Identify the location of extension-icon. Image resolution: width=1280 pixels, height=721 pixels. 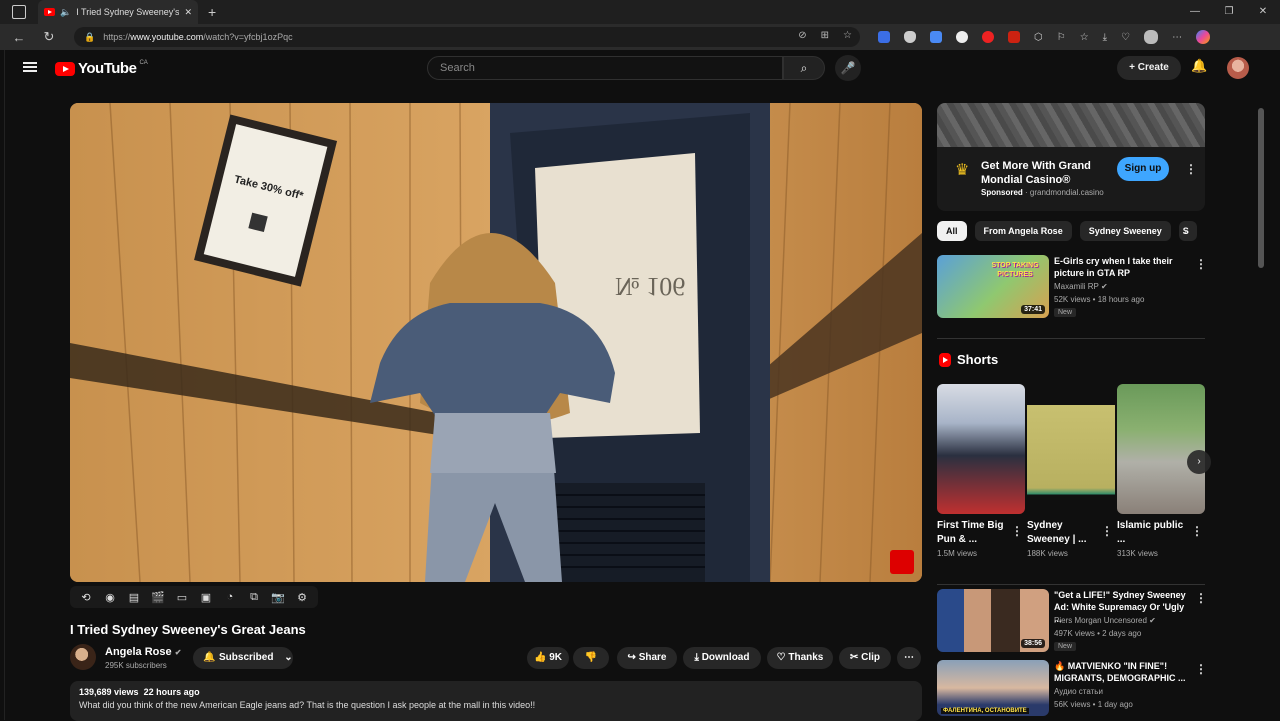
(884, 37).